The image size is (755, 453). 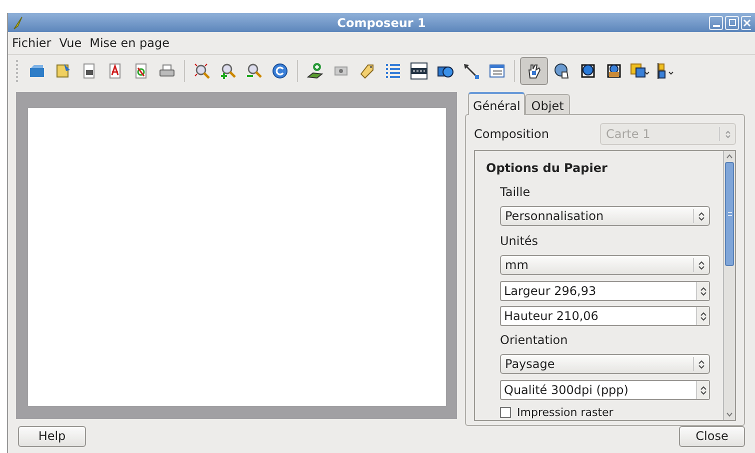 I want to click on tab: Général, so click(x=497, y=103).